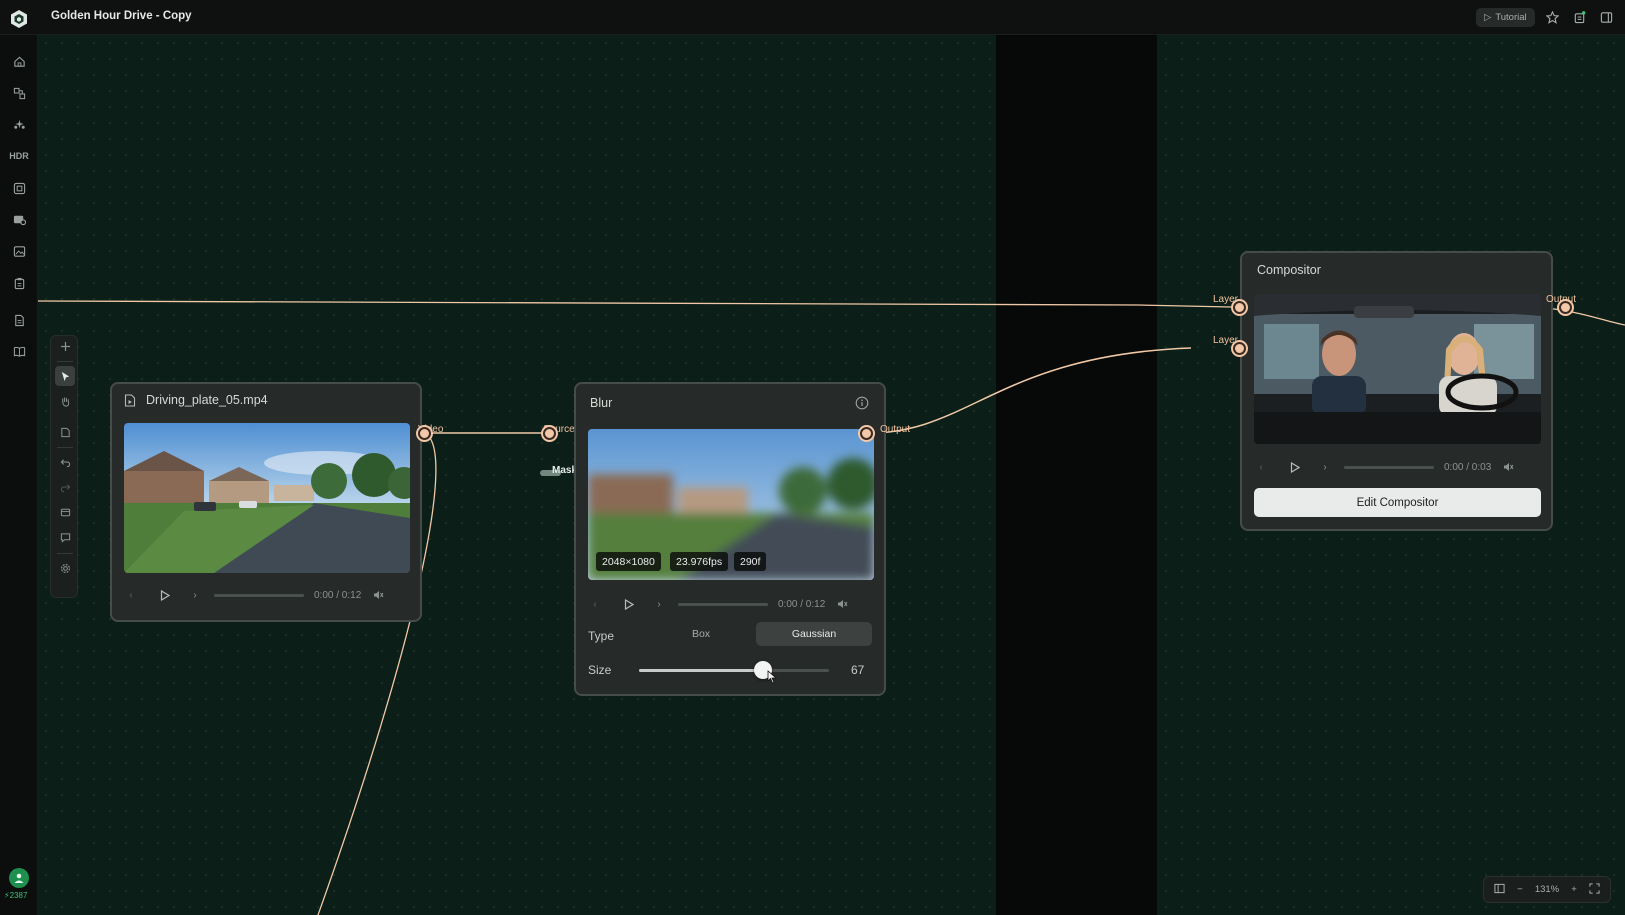 This screenshot has width=1625, height=915. I want to click on blur-node-title: Blur, so click(601, 403).